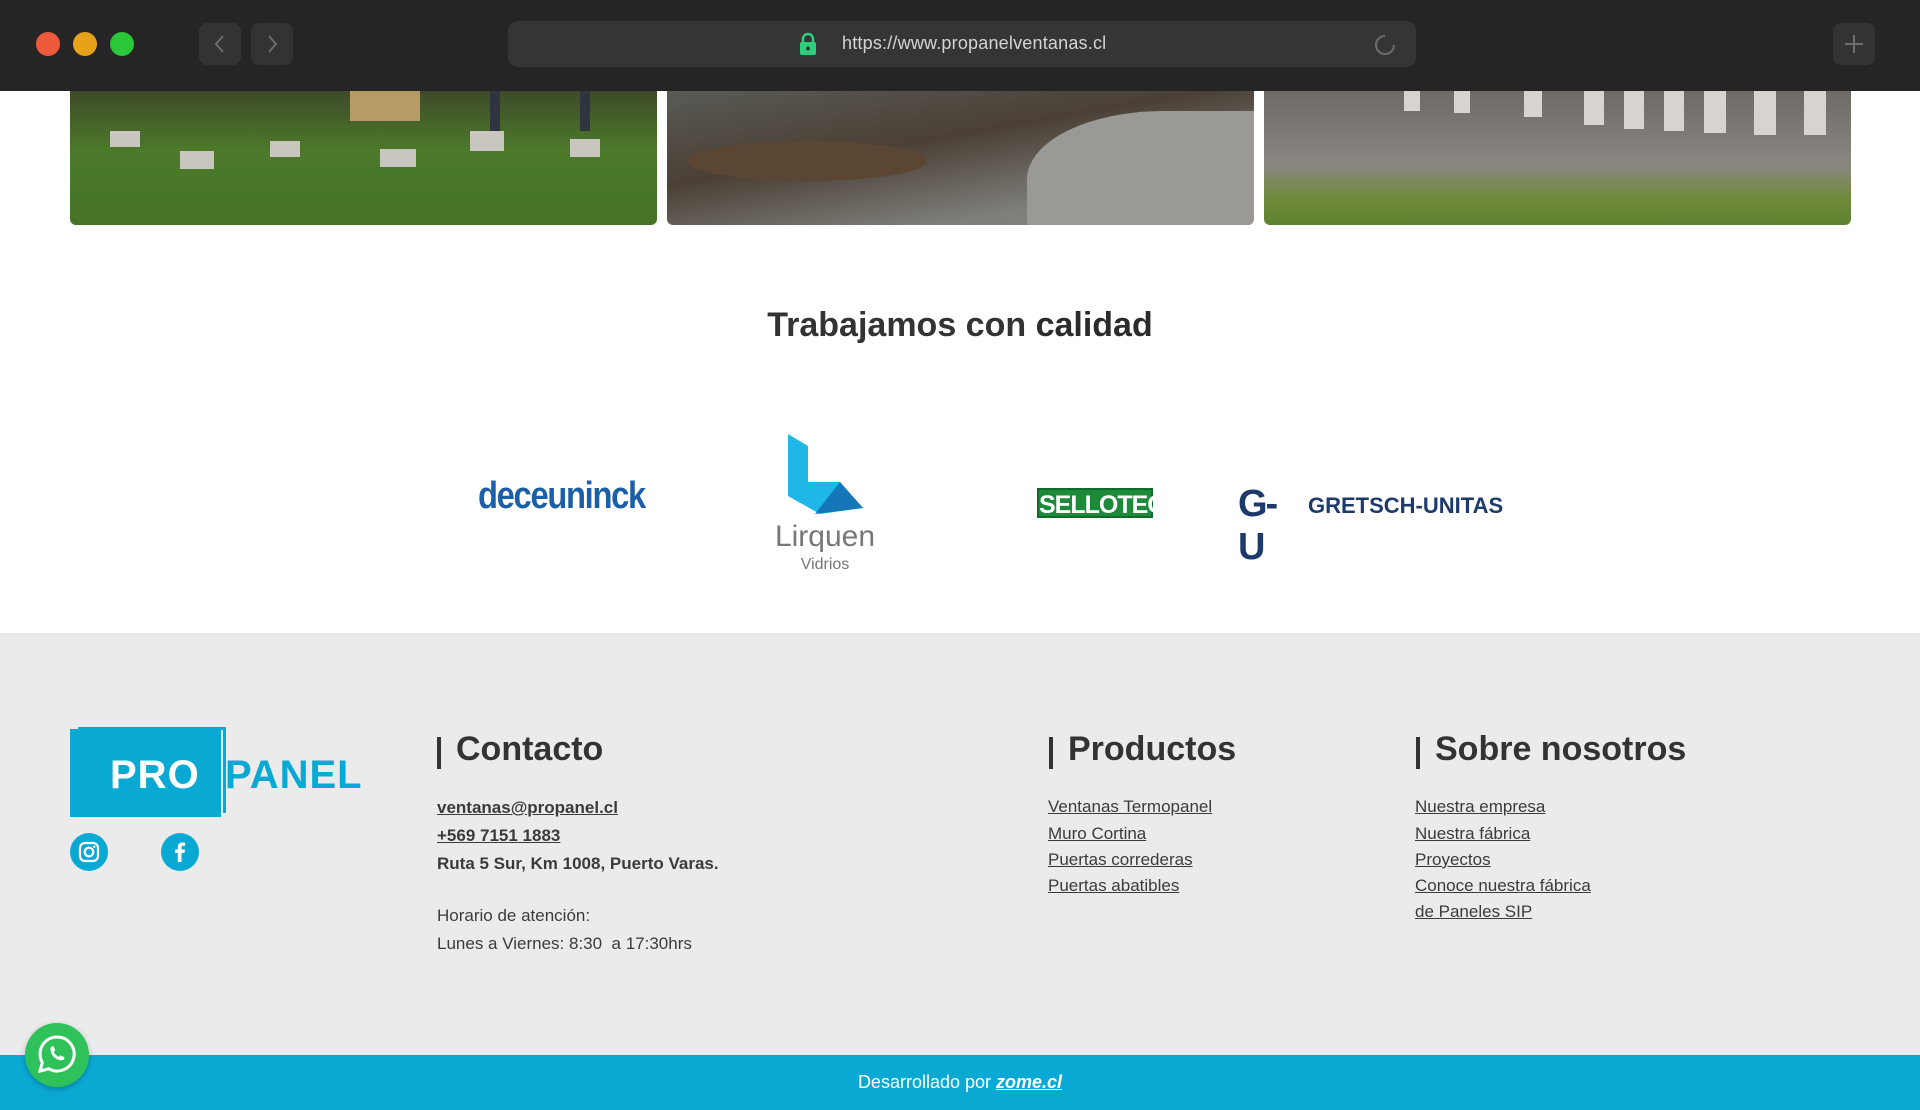  I want to click on gu-name: GRETSCH-UNITAS, so click(1406, 505).